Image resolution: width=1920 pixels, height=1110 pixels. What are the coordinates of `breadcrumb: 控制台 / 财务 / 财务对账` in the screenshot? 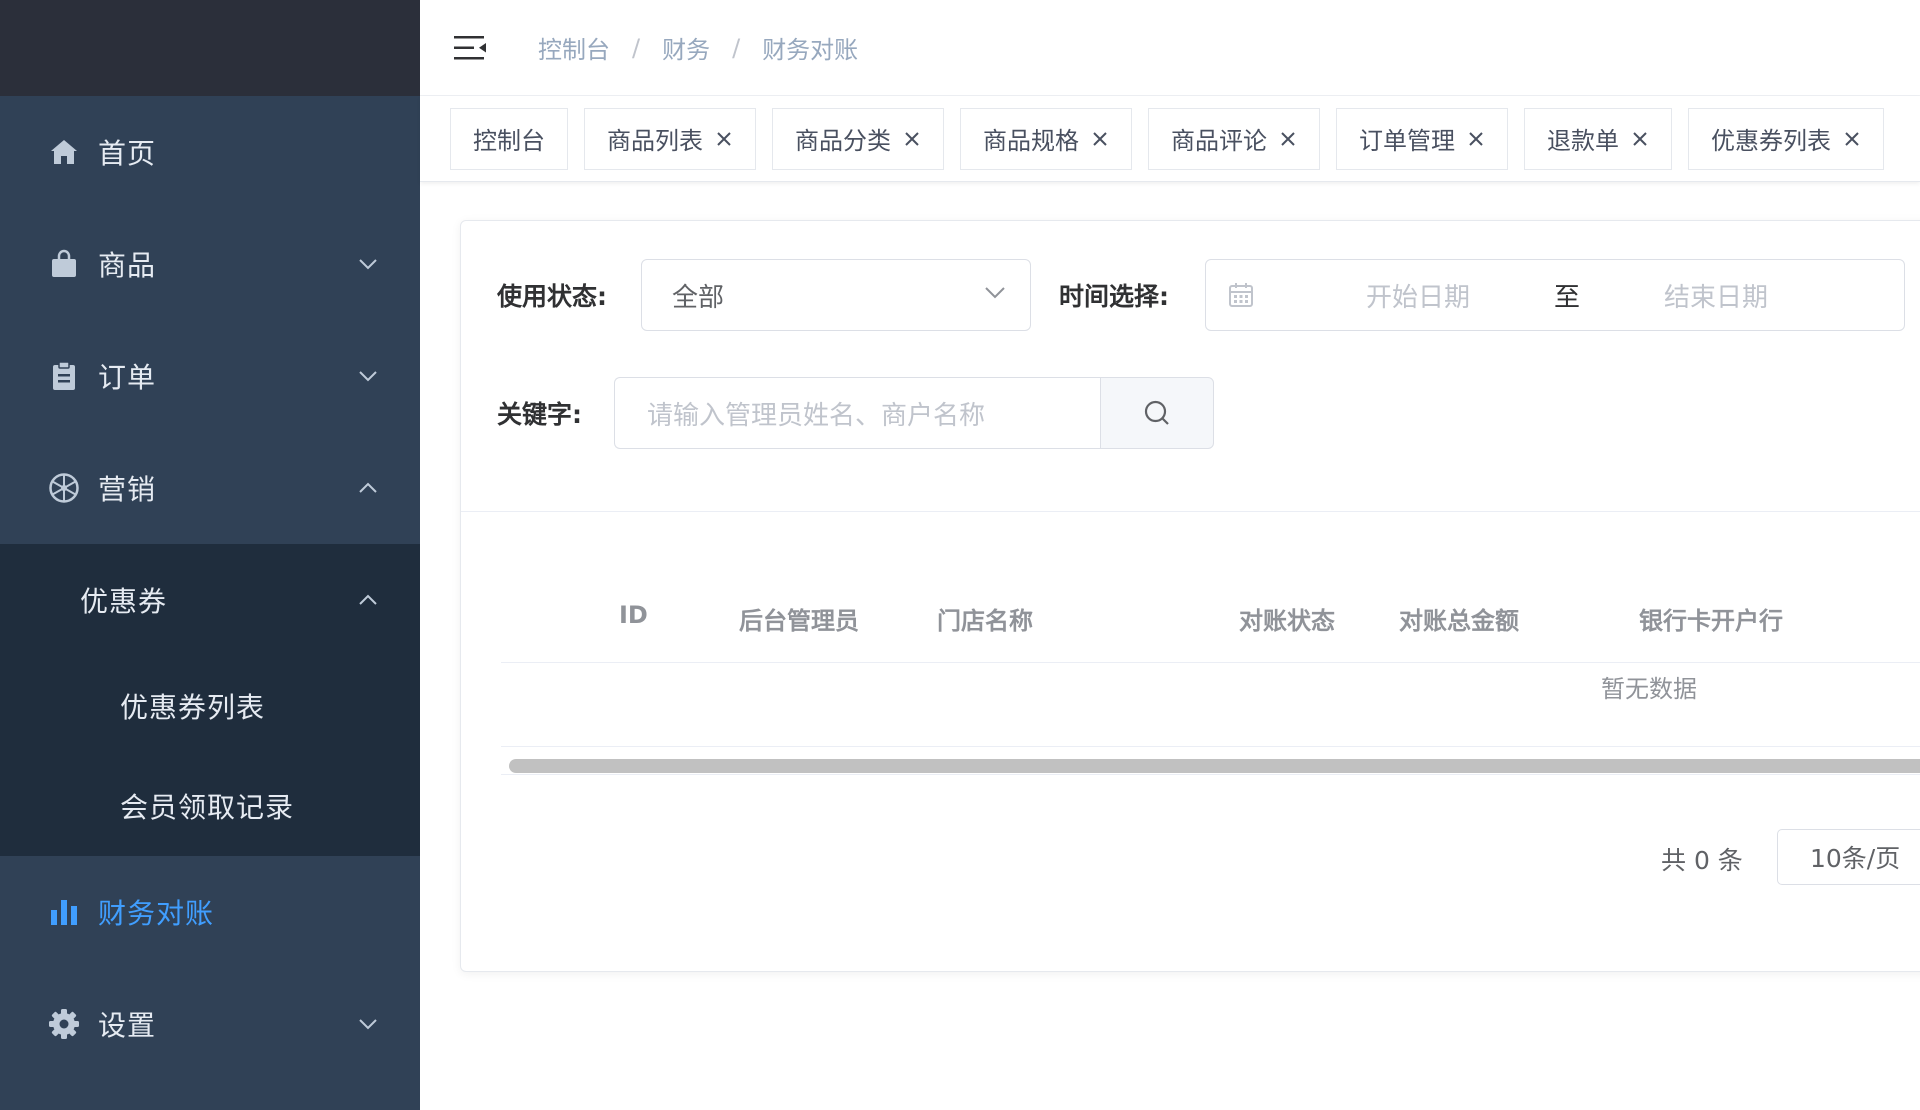 It's located at (698, 47).